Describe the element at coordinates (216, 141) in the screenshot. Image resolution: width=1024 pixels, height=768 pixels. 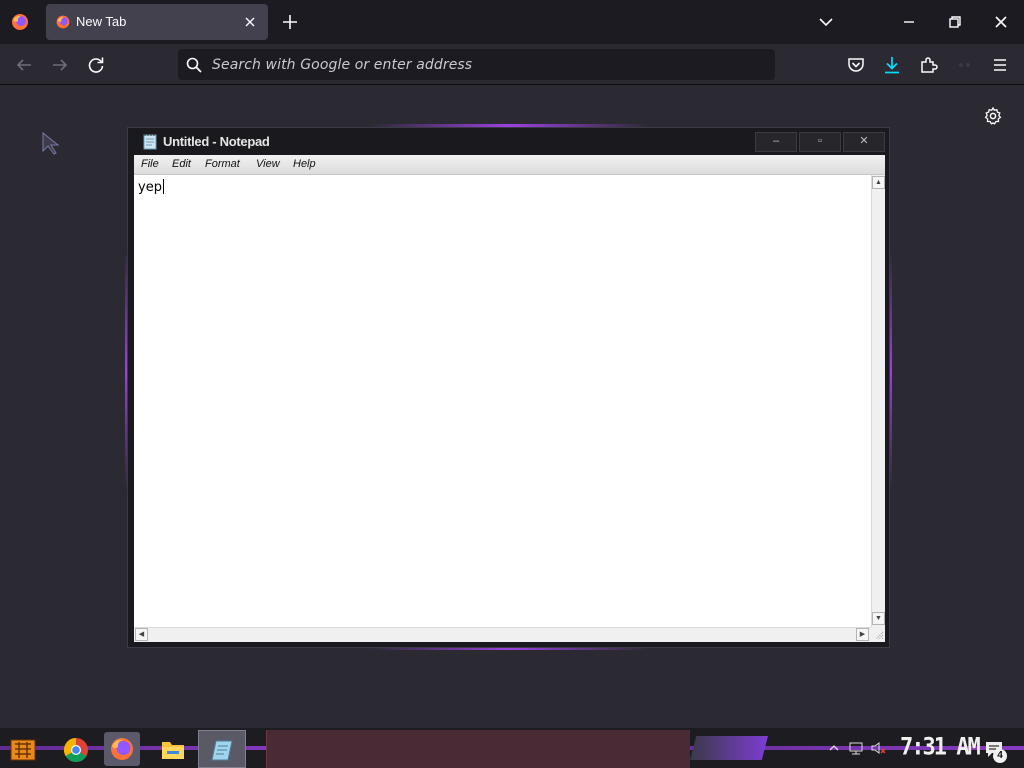
I see `notepad-title: Untitled - Notepad` at that location.